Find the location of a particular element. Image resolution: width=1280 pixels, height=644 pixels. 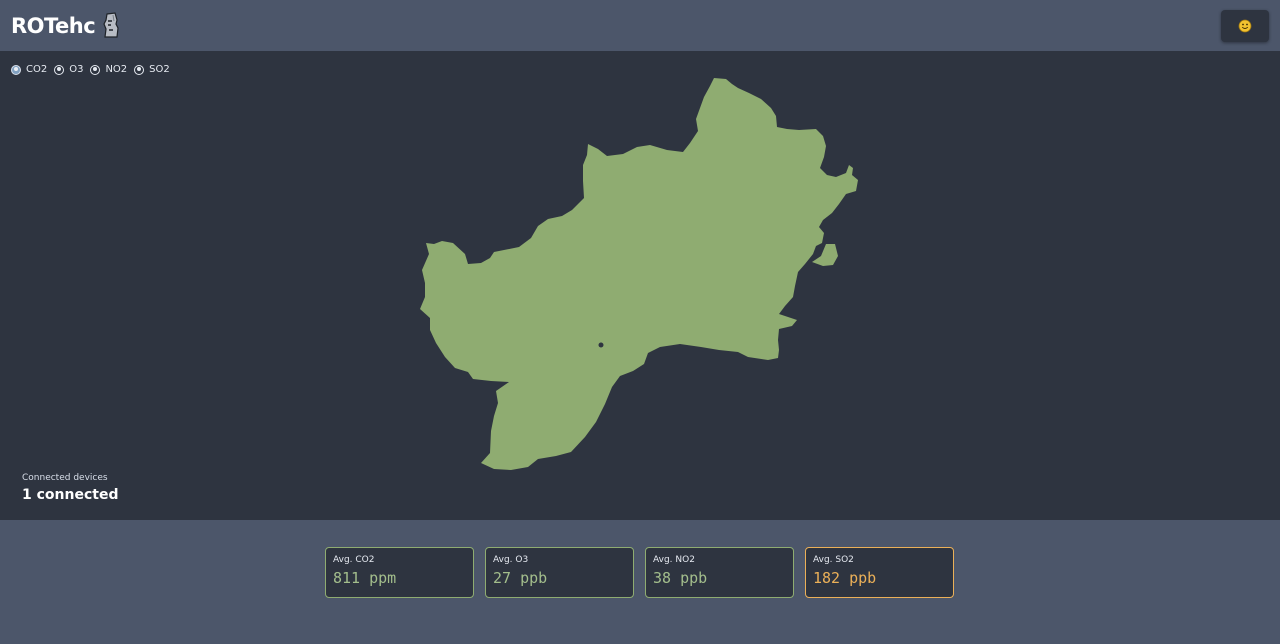

devices-count: 1 connected is located at coordinates (70, 495).